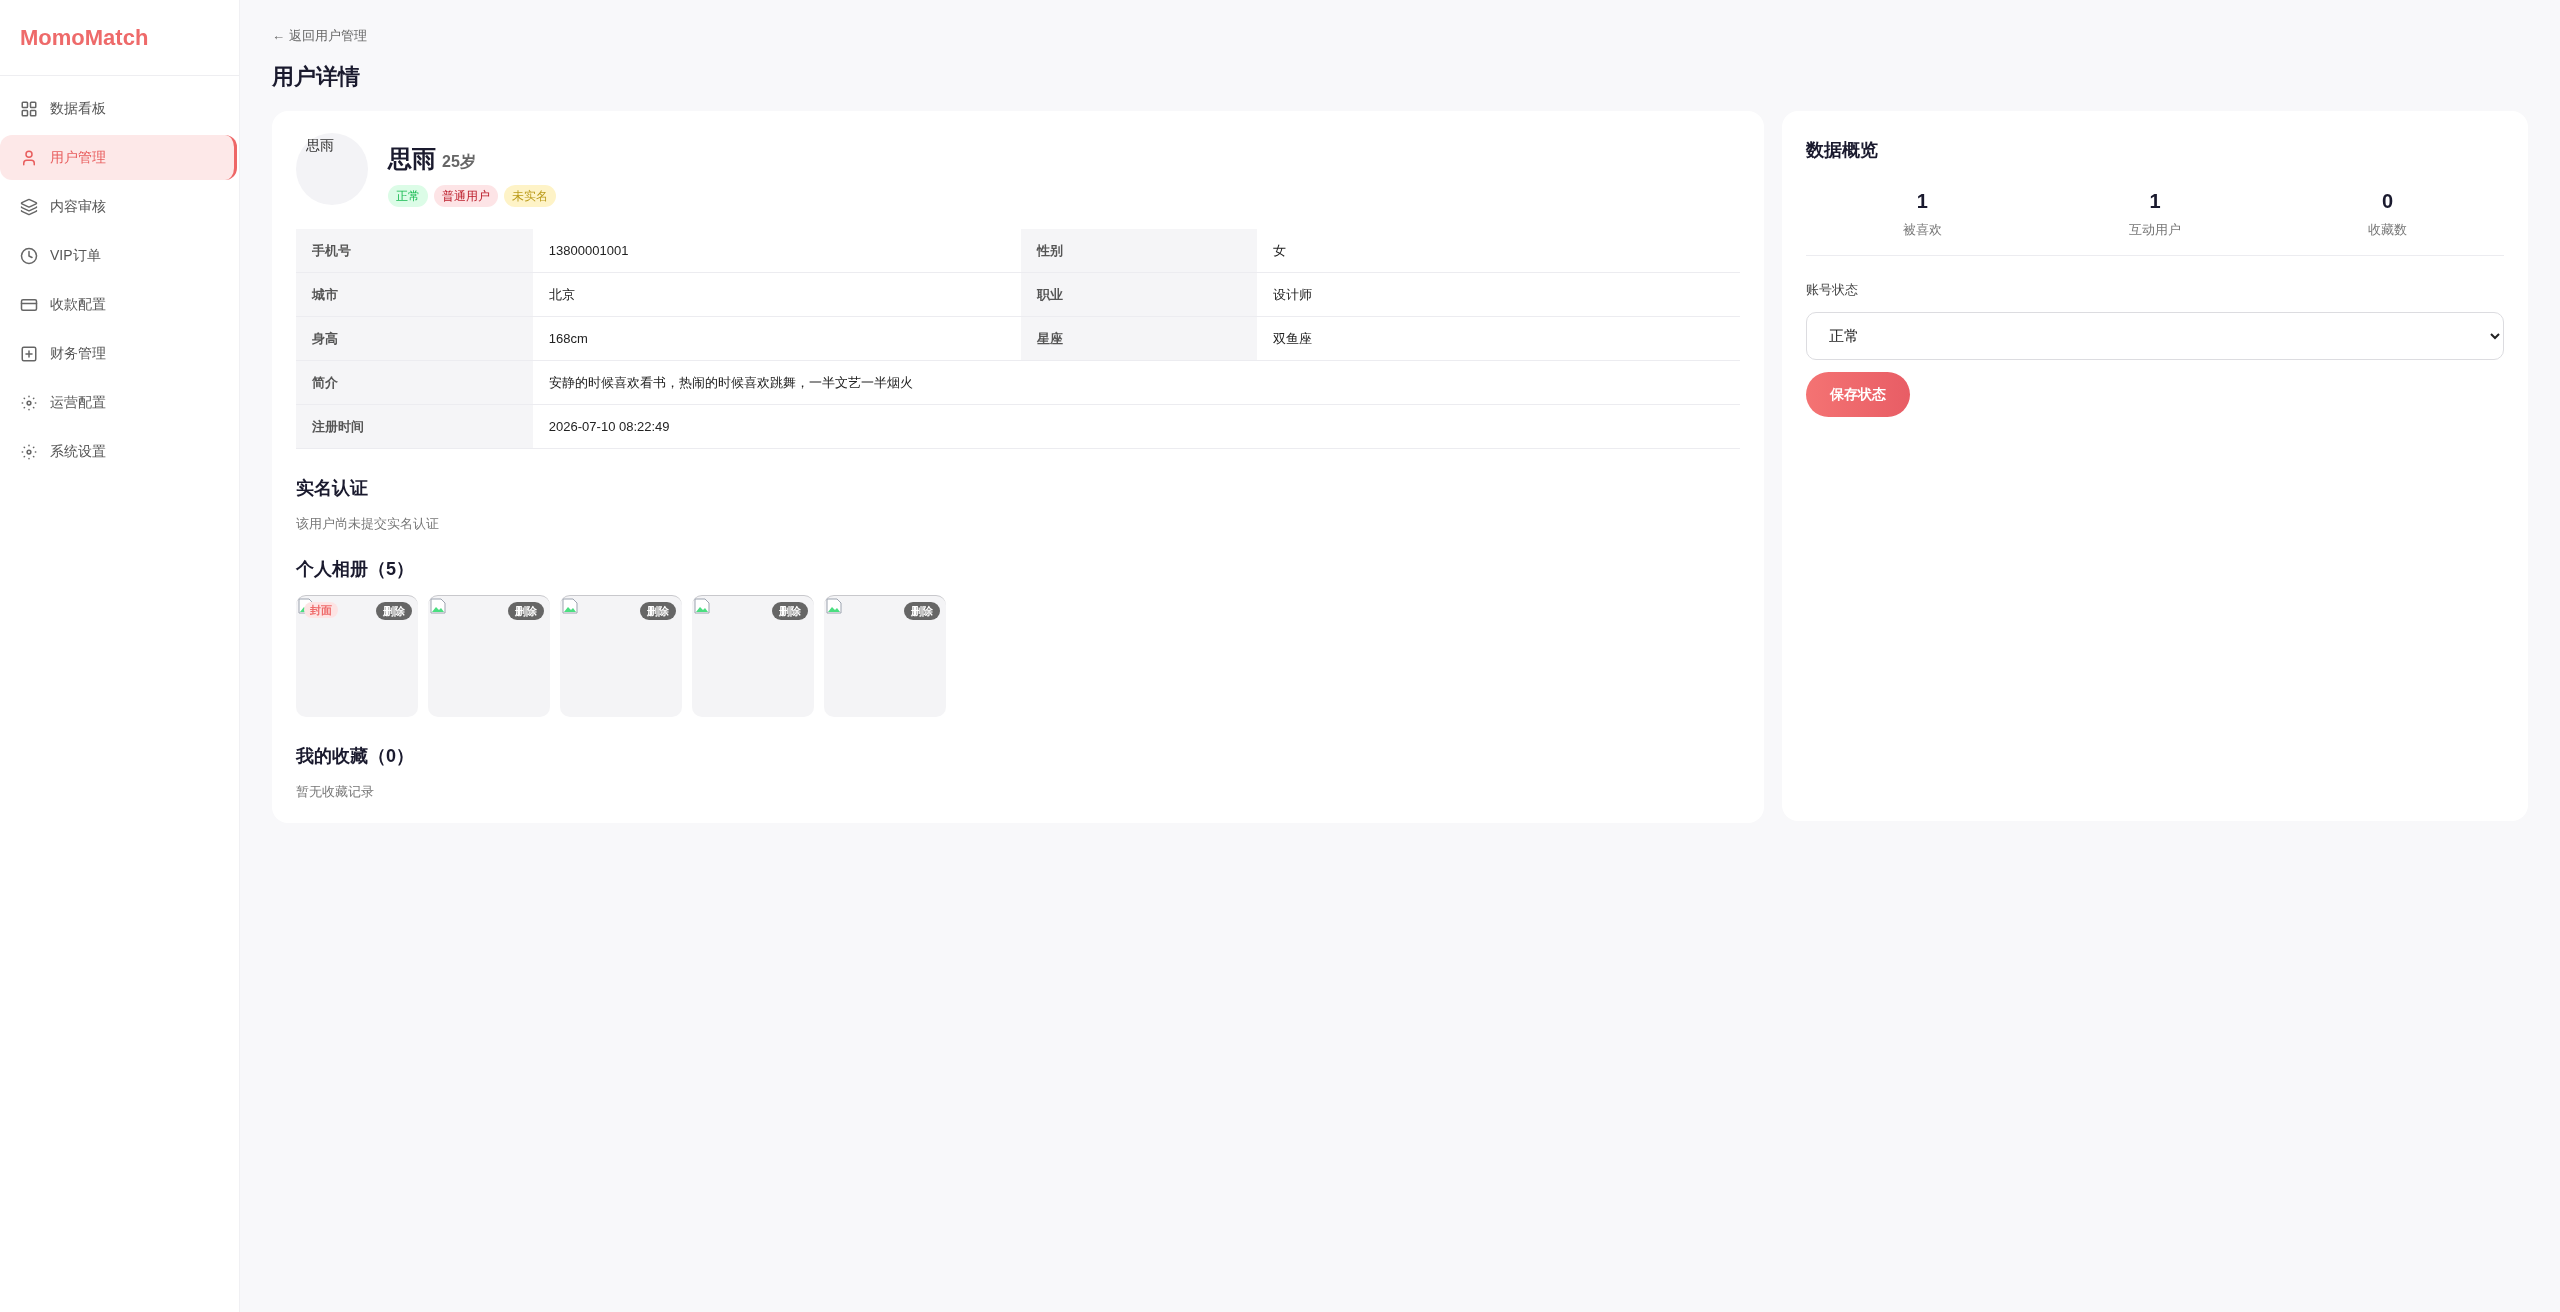 This screenshot has width=2560, height=1312. Describe the element at coordinates (776, 250) in the screenshot. I see `field-value: 13800001001` at that location.